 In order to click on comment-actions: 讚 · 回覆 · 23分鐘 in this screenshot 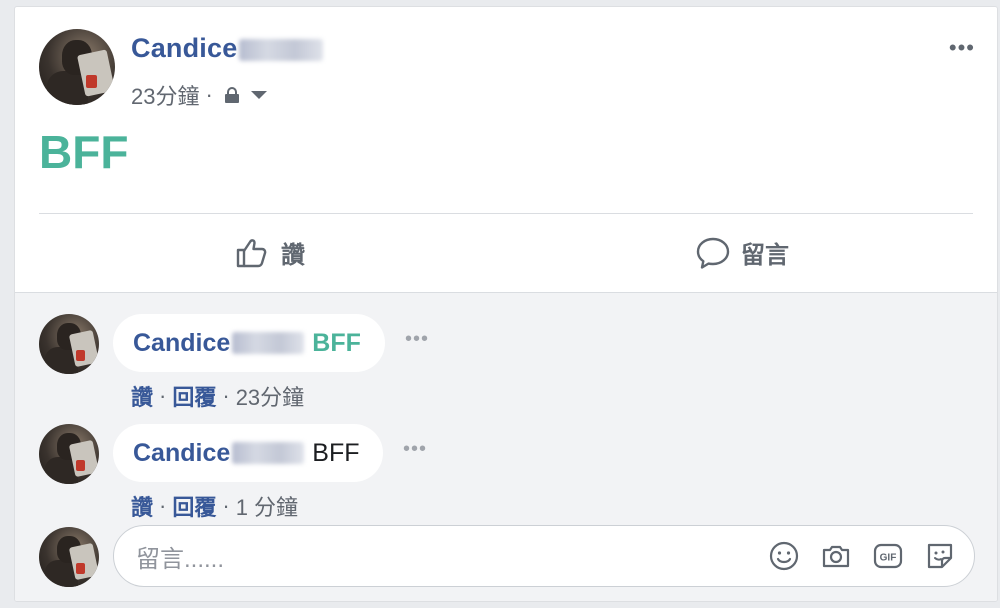, I will do `click(217, 396)`.